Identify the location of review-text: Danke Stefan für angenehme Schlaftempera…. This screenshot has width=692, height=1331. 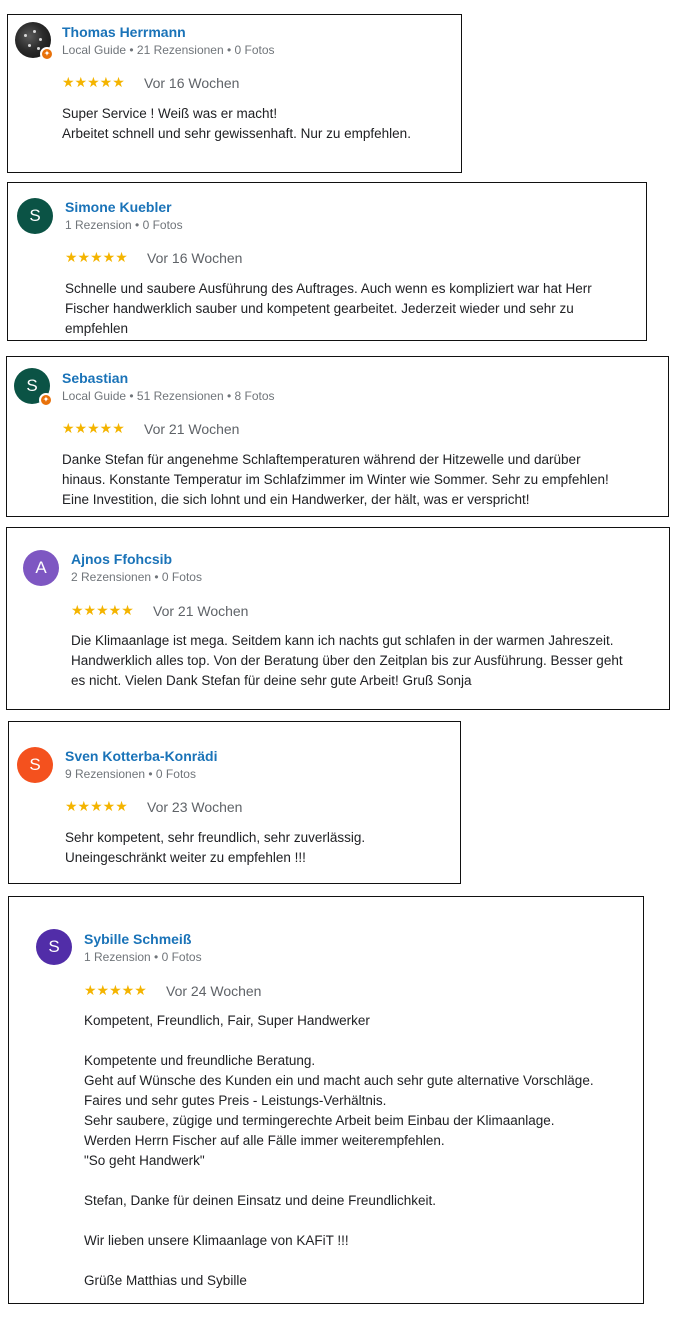
(335, 479).